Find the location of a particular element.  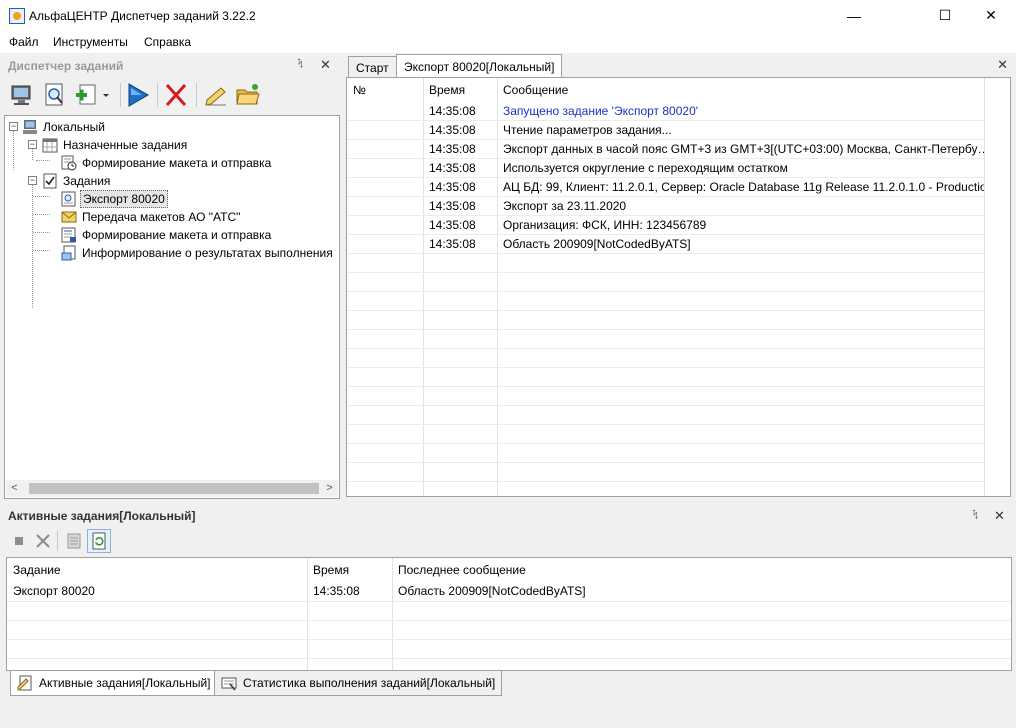

tree-label: Формирование макета и отправка is located at coordinates (177, 235).